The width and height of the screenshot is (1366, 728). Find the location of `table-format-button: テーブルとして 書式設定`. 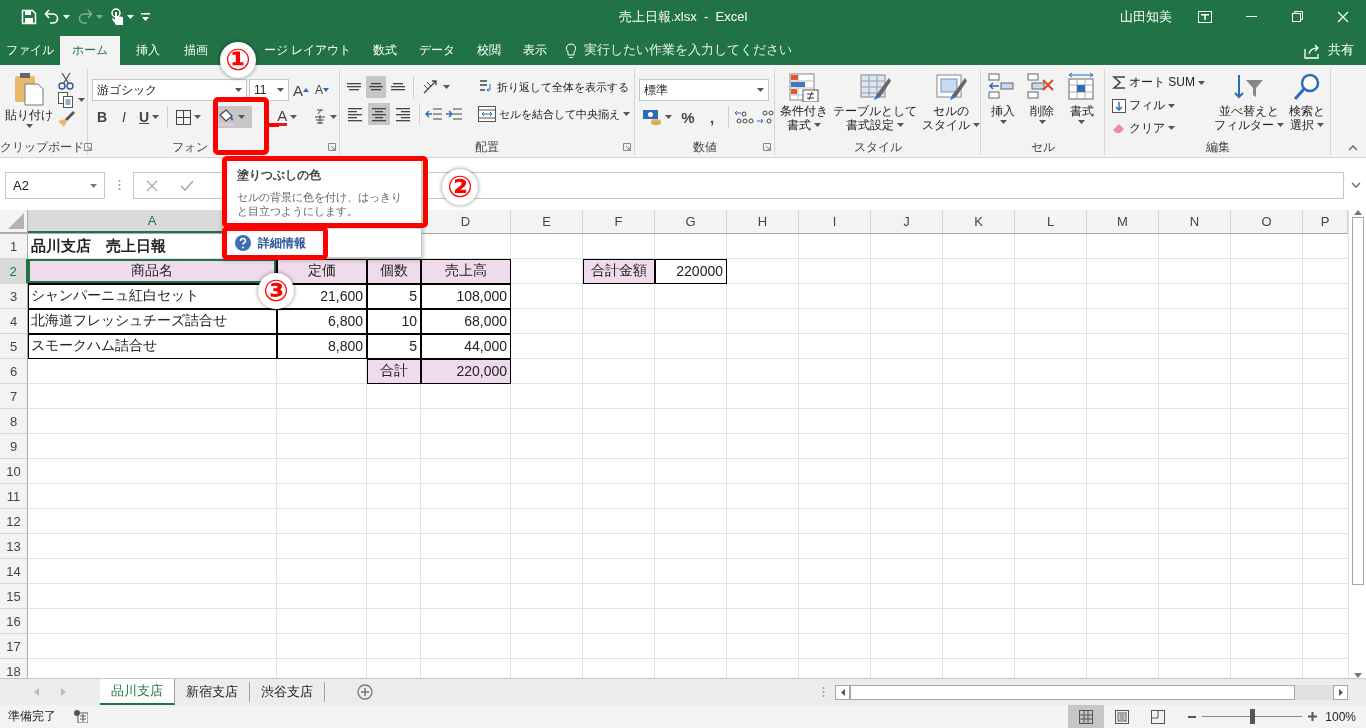

table-format-button: テーブルとして 書式設定 is located at coordinates (875, 104).